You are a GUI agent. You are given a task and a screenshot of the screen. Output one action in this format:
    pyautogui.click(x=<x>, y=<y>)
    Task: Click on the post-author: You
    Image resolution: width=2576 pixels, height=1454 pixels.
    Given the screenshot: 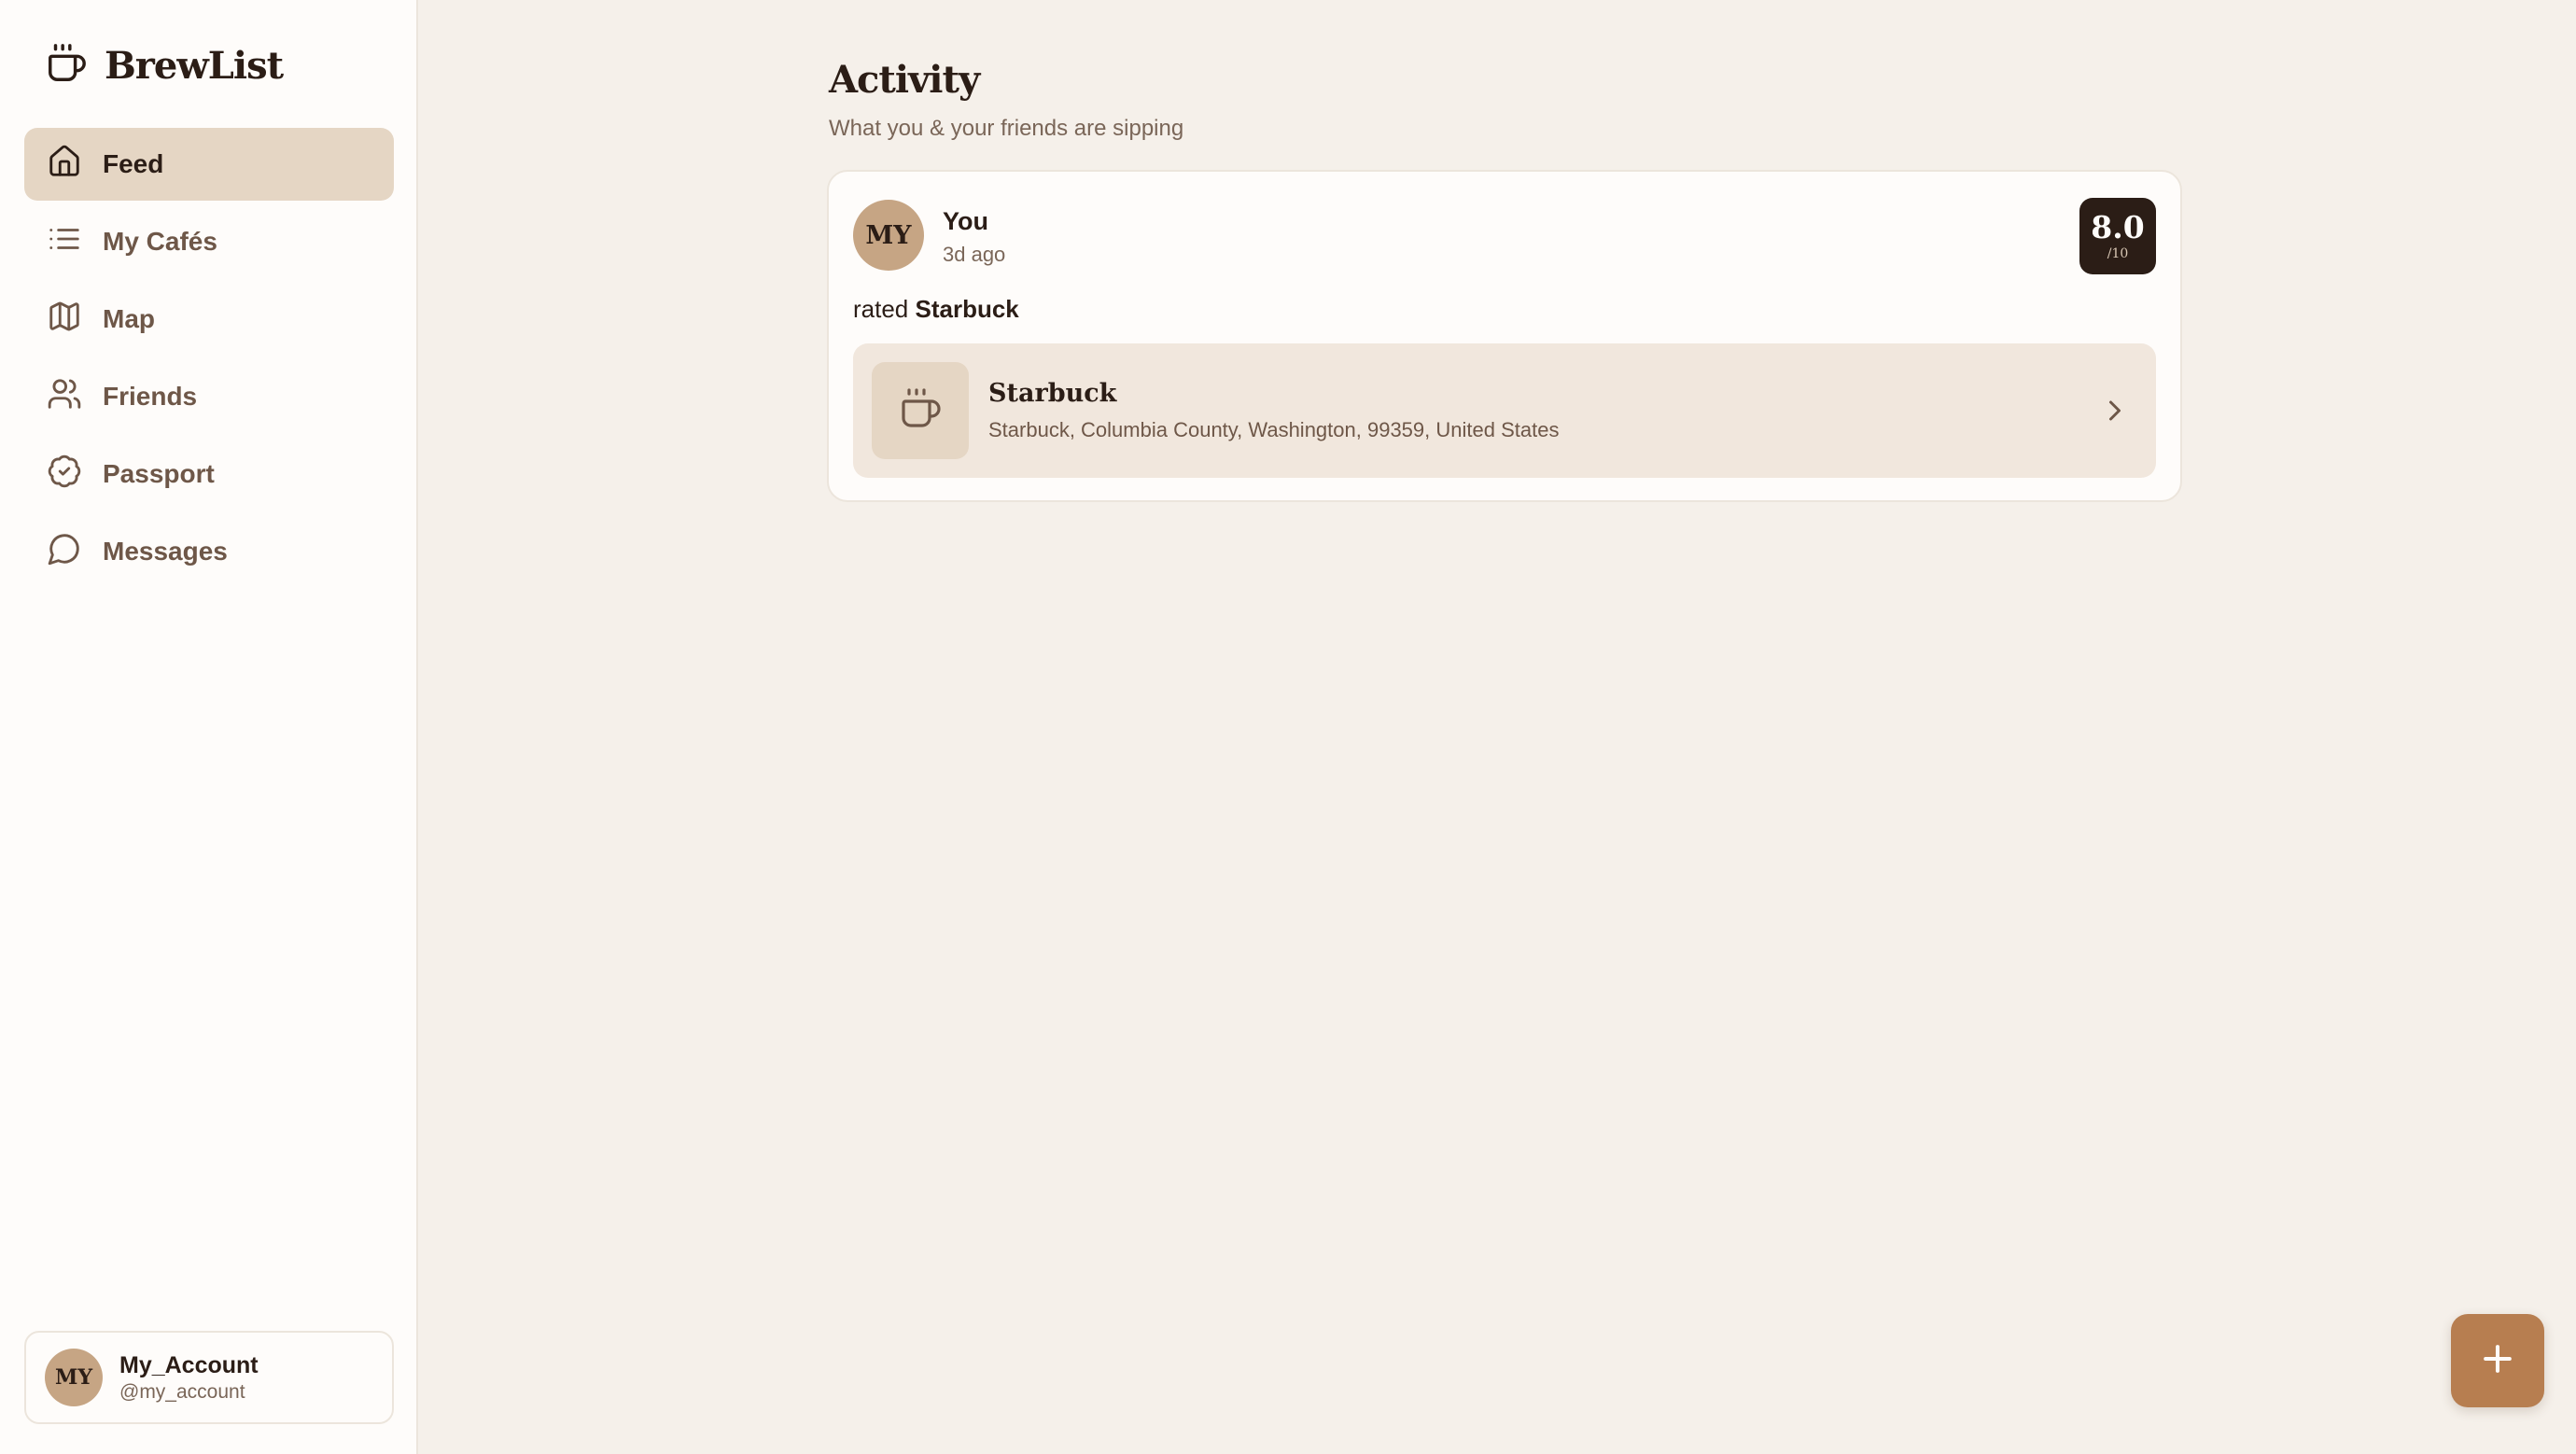 What is the action you would take?
    pyautogui.click(x=966, y=221)
    